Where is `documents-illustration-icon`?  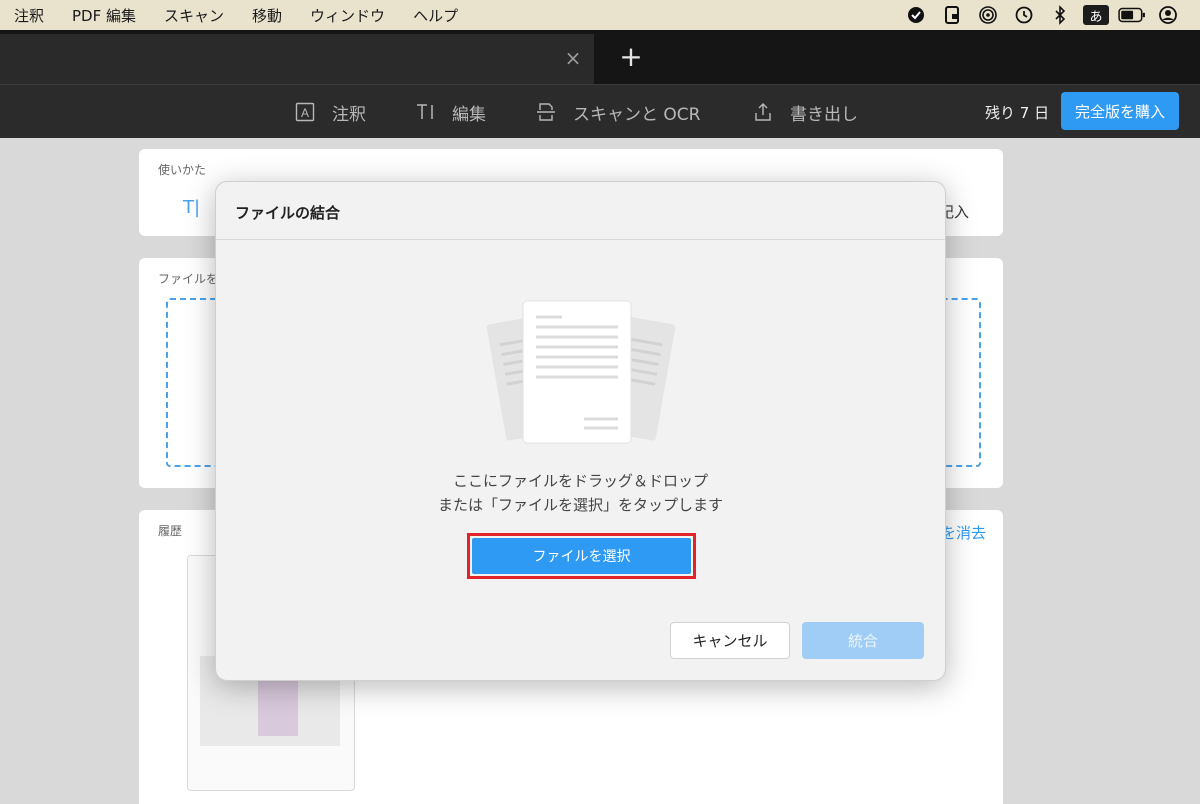 documents-illustration-icon is located at coordinates (581, 372).